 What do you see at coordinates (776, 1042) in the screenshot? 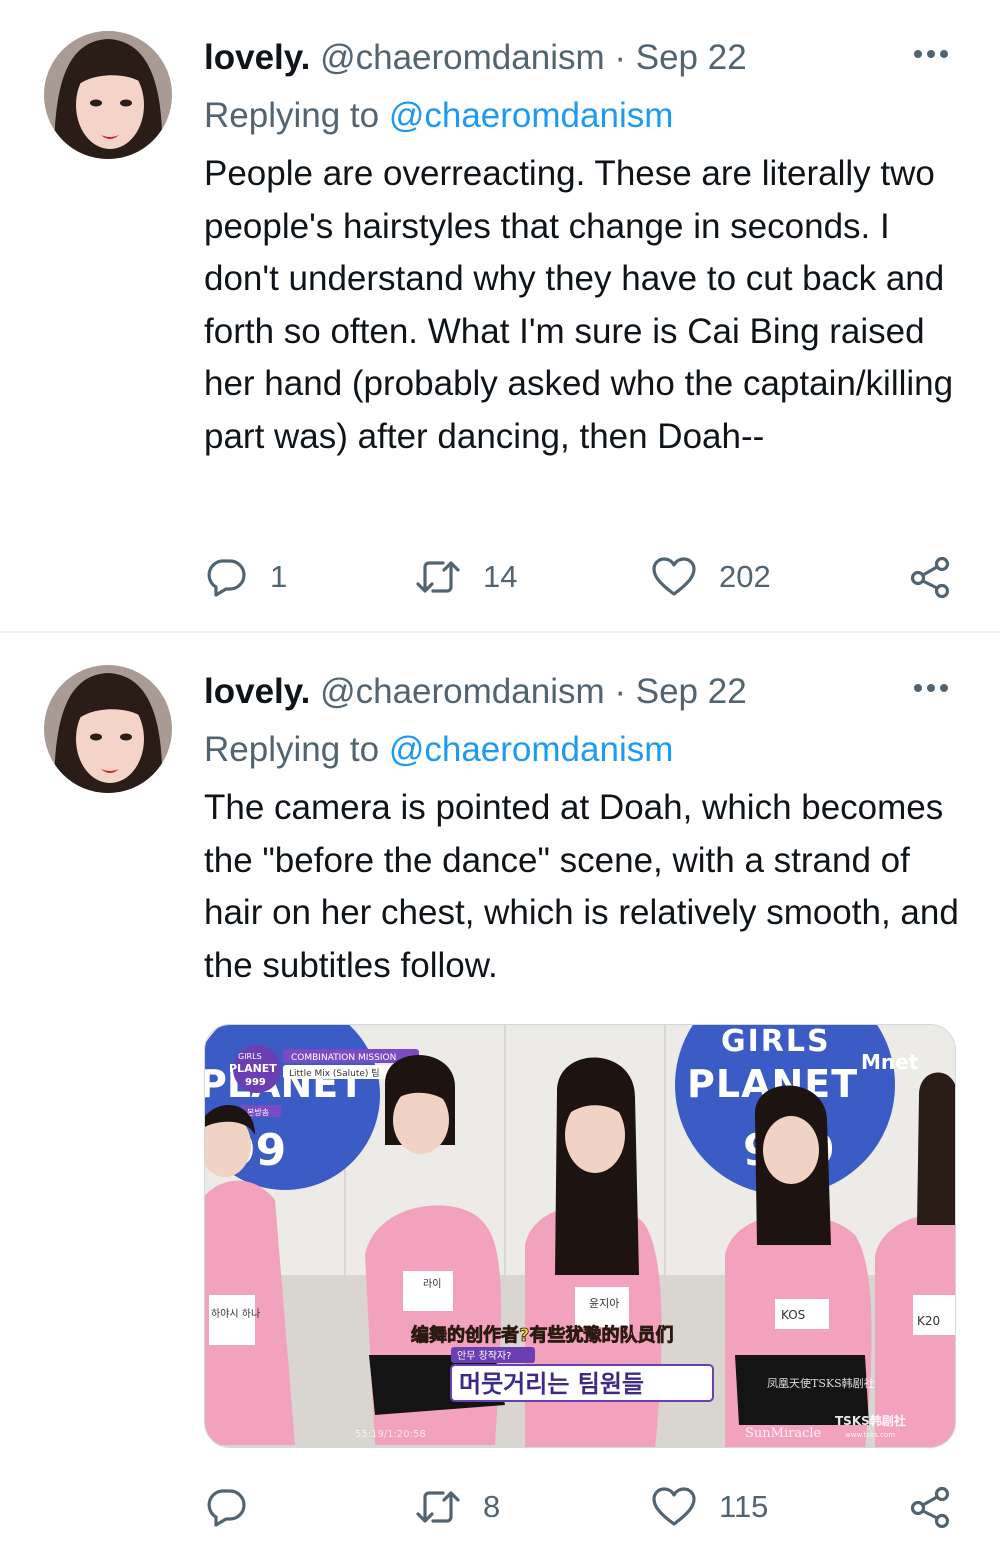
I see `wall-logo-top: GIRLS` at bounding box center [776, 1042].